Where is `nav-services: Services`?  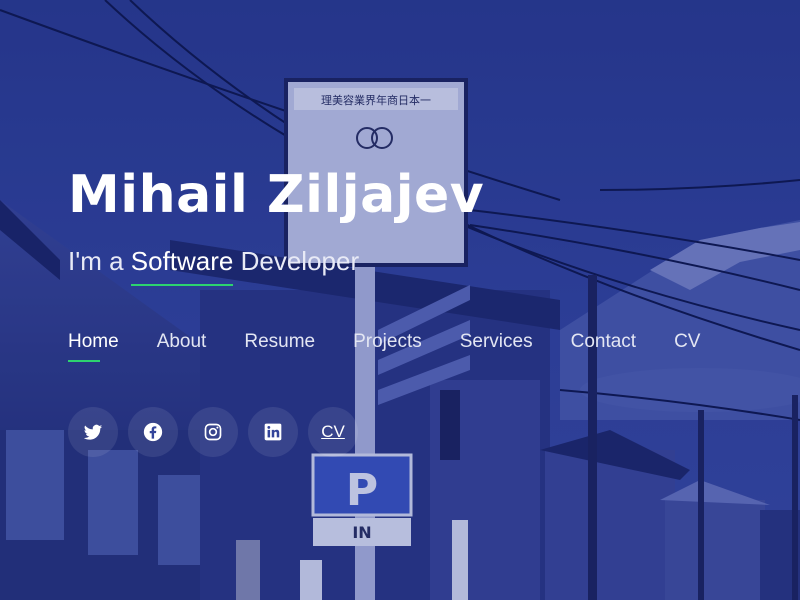 nav-services: Services is located at coordinates (496, 342).